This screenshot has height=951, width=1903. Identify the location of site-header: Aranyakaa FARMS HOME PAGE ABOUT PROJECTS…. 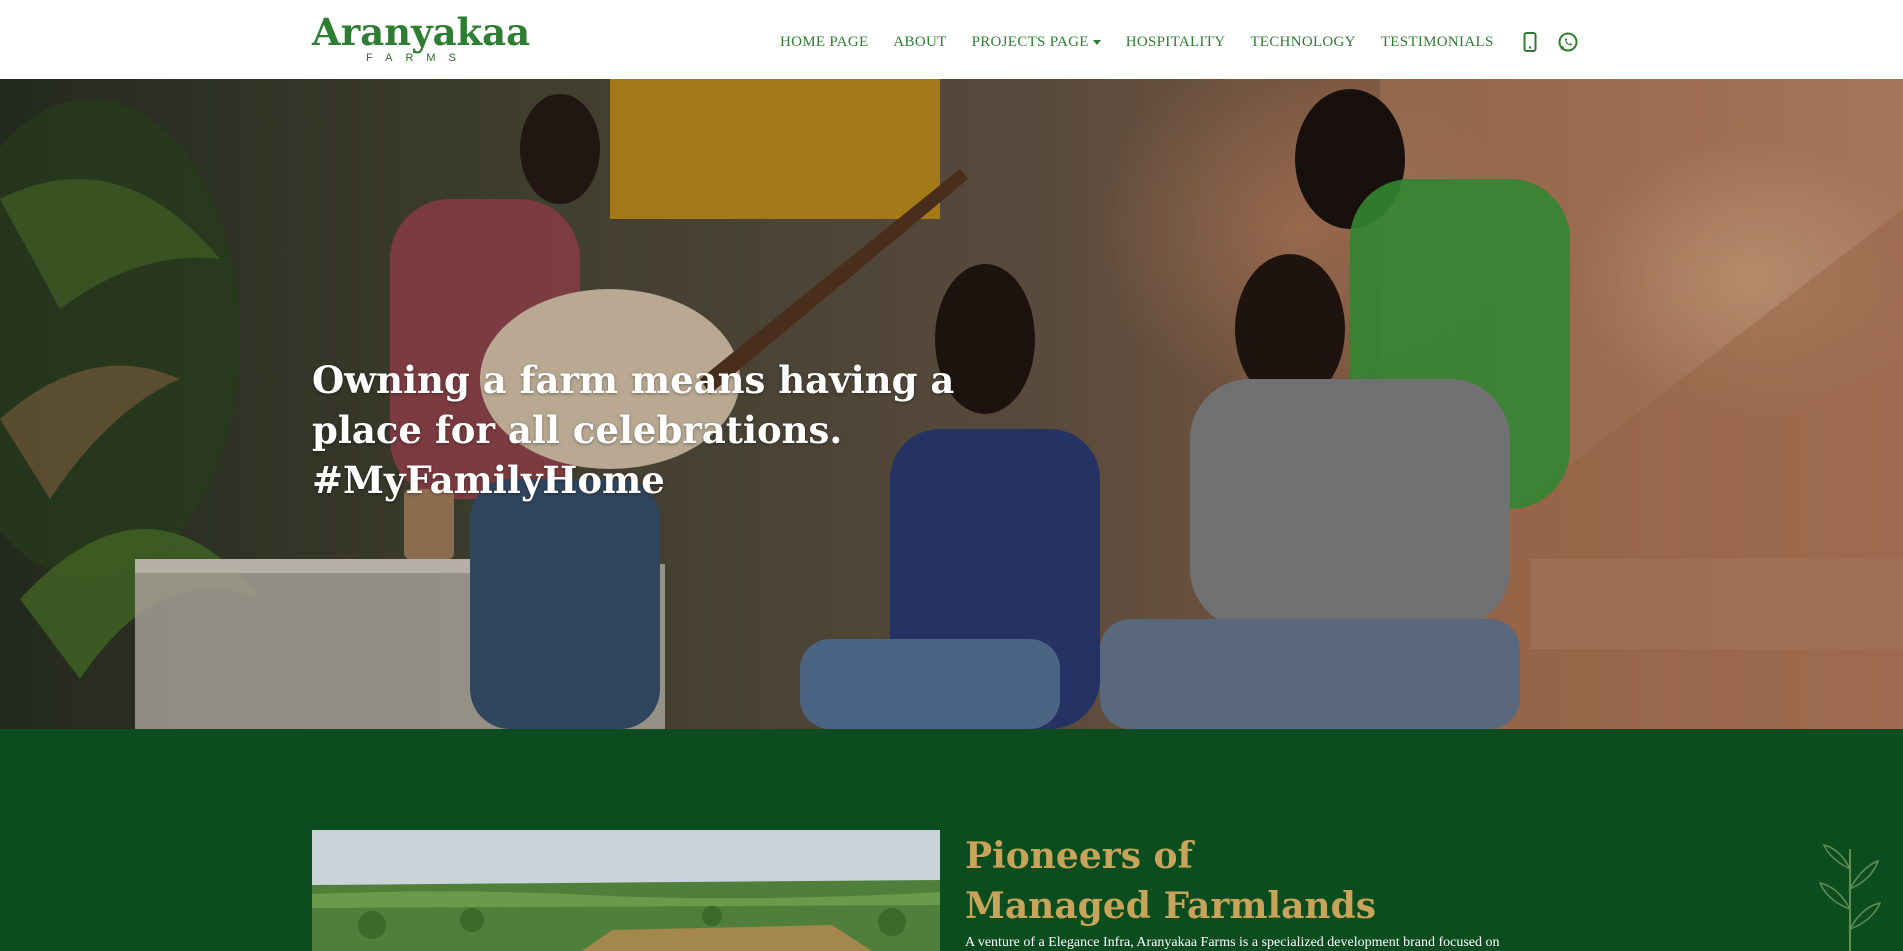
(951, 39).